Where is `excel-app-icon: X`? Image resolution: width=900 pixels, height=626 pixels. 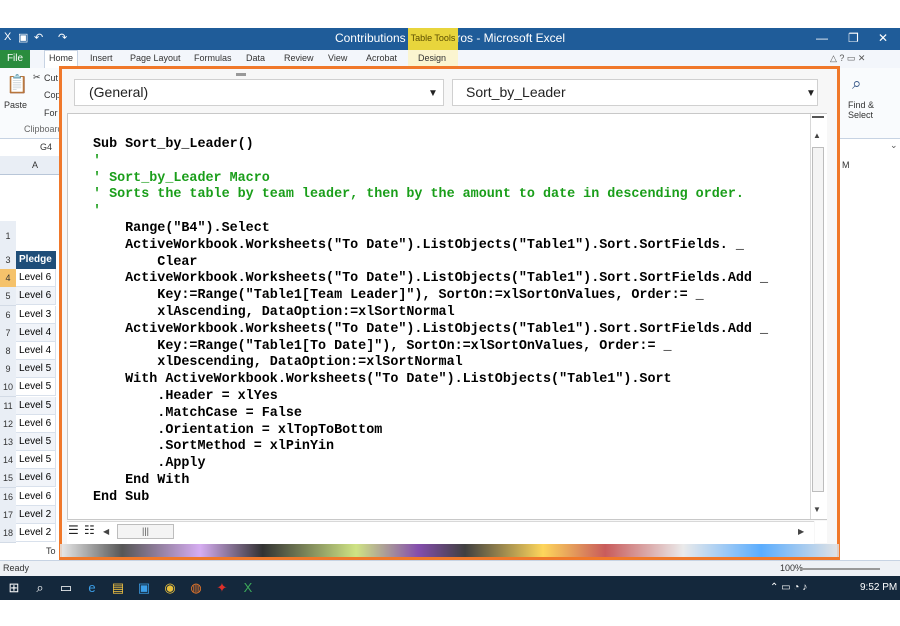 excel-app-icon: X is located at coordinates (7, 37).